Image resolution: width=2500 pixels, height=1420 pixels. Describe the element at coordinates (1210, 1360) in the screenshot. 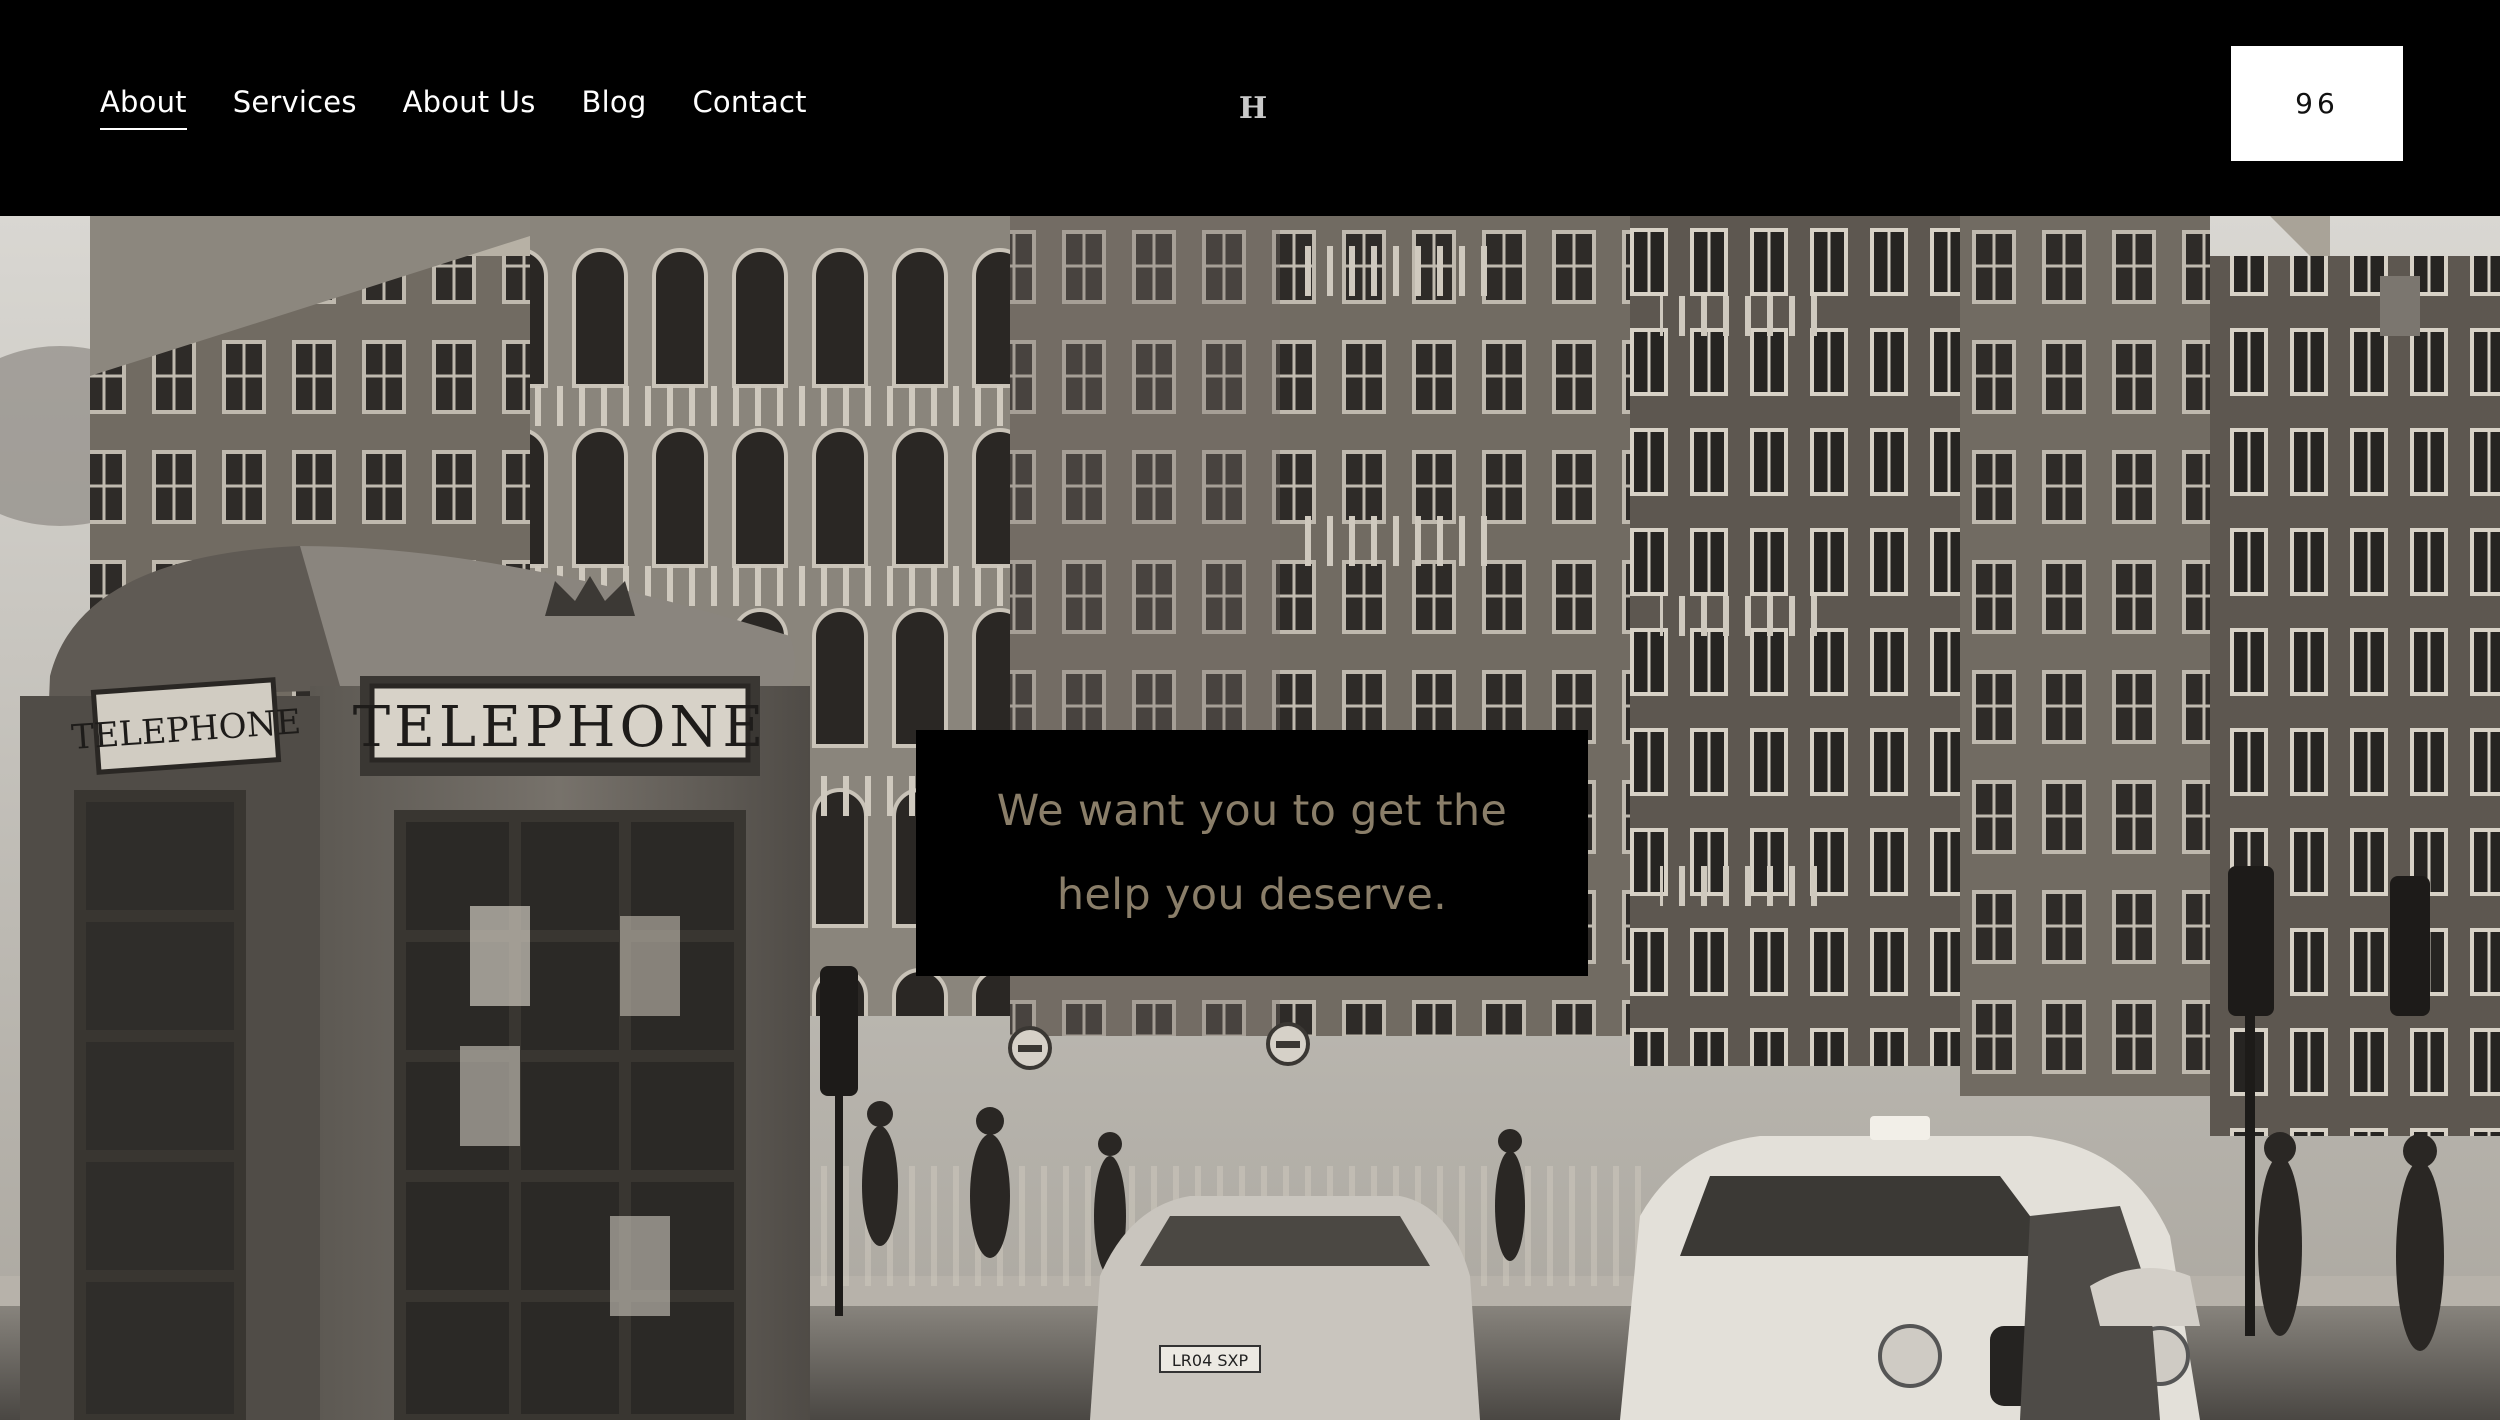

I see `taxi-plate-text: LR04 SXP` at that location.